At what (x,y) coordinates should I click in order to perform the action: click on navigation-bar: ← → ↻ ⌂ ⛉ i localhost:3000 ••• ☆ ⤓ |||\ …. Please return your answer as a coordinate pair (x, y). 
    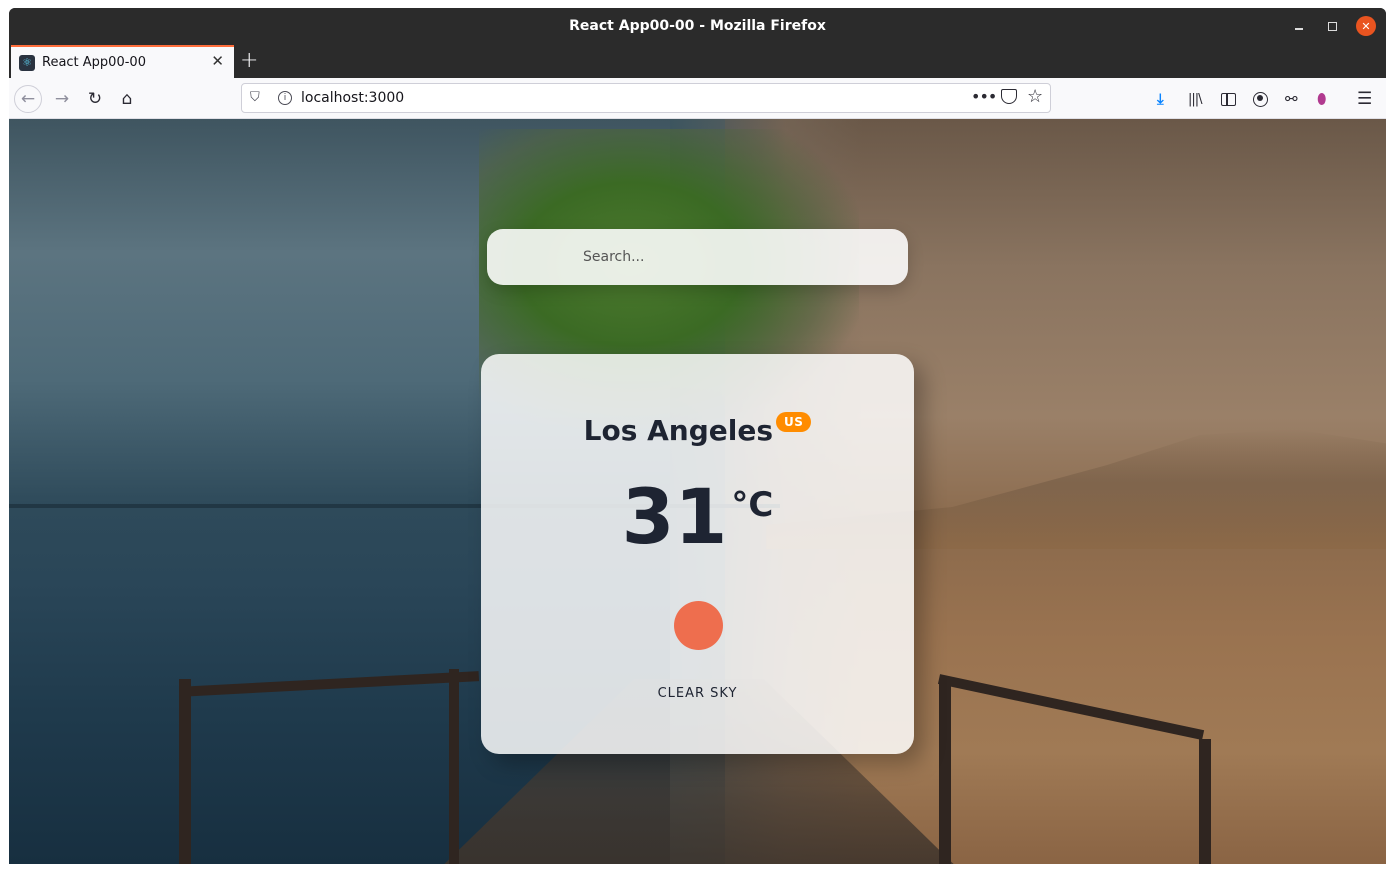
    Looking at the image, I should click on (697, 98).